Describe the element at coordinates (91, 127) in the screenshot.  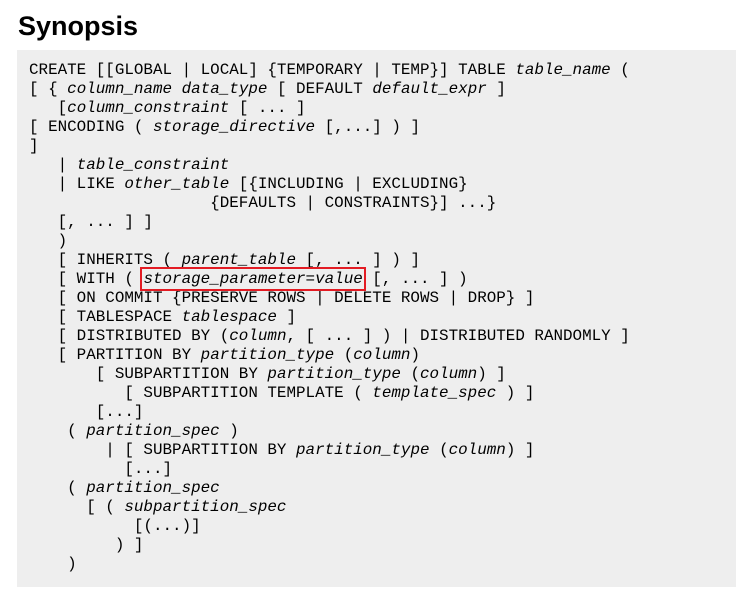
I see `syntax-keyword-text: [ ENCODING (` at that location.